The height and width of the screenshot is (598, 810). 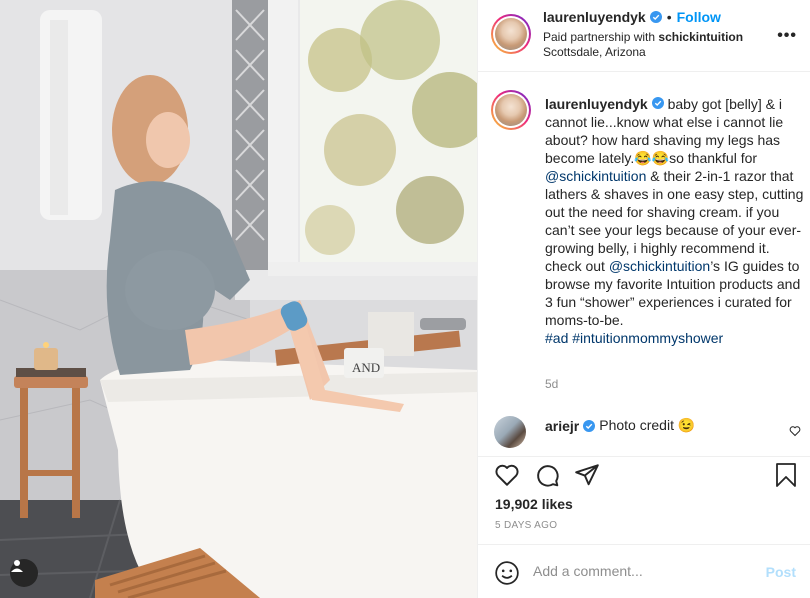 I want to click on add-comment-bar: Post, so click(x=644, y=571).